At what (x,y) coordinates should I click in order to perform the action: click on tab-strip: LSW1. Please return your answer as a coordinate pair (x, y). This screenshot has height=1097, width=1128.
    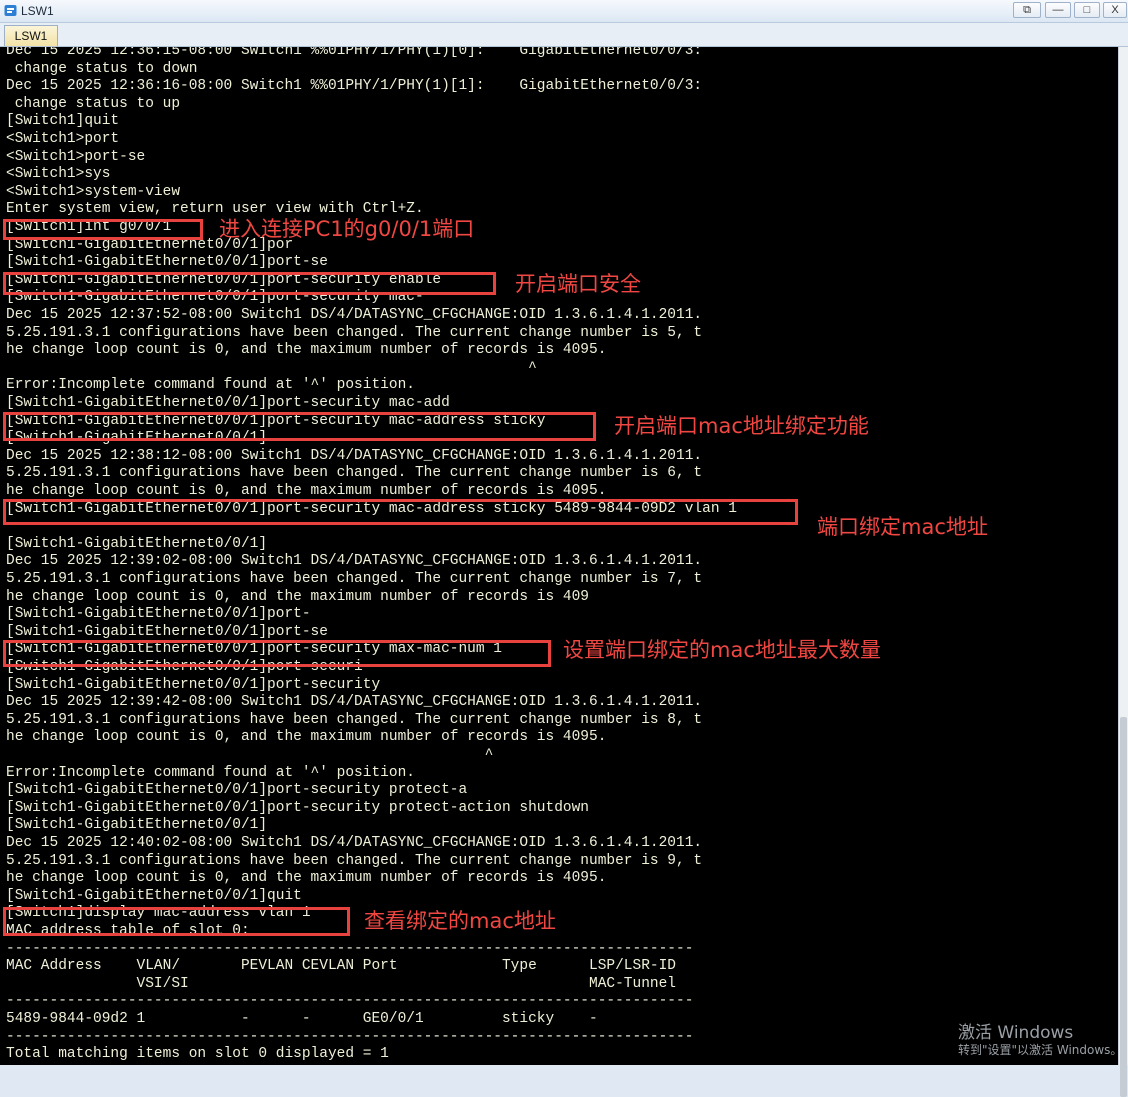
    Looking at the image, I should click on (564, 35).